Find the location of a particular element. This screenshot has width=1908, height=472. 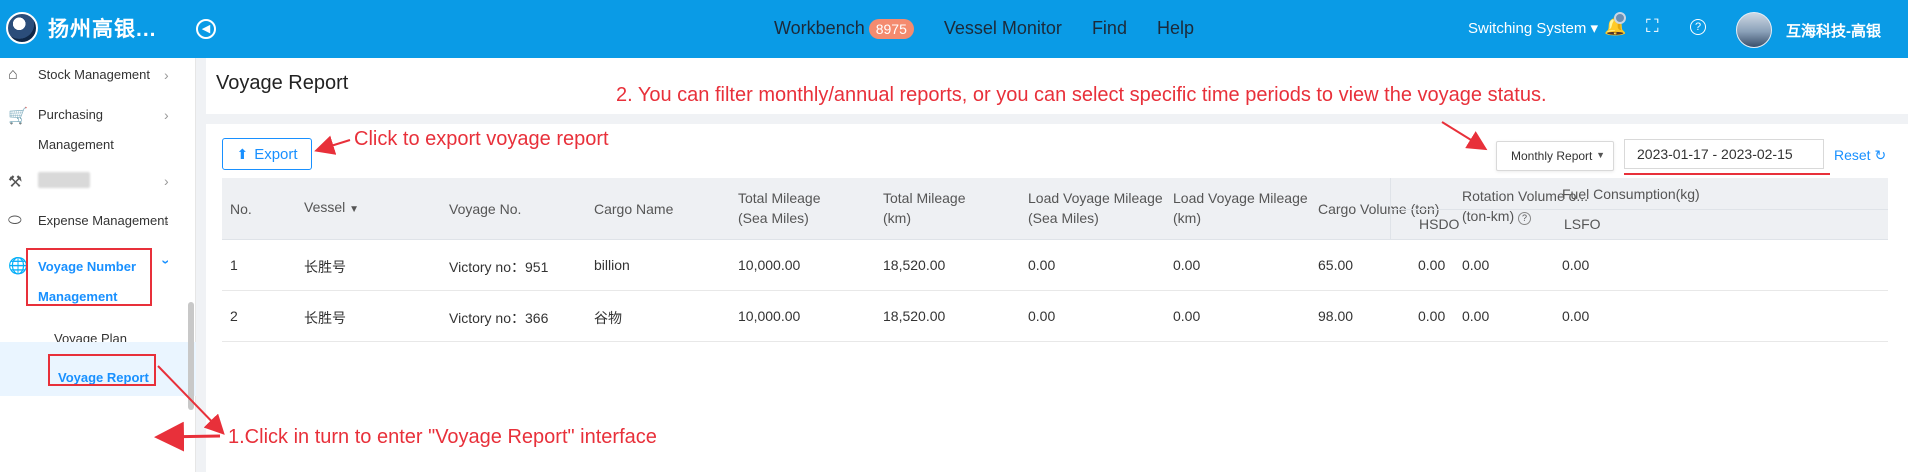

nav-help-label: Help is located at coordinates (1175, 28).